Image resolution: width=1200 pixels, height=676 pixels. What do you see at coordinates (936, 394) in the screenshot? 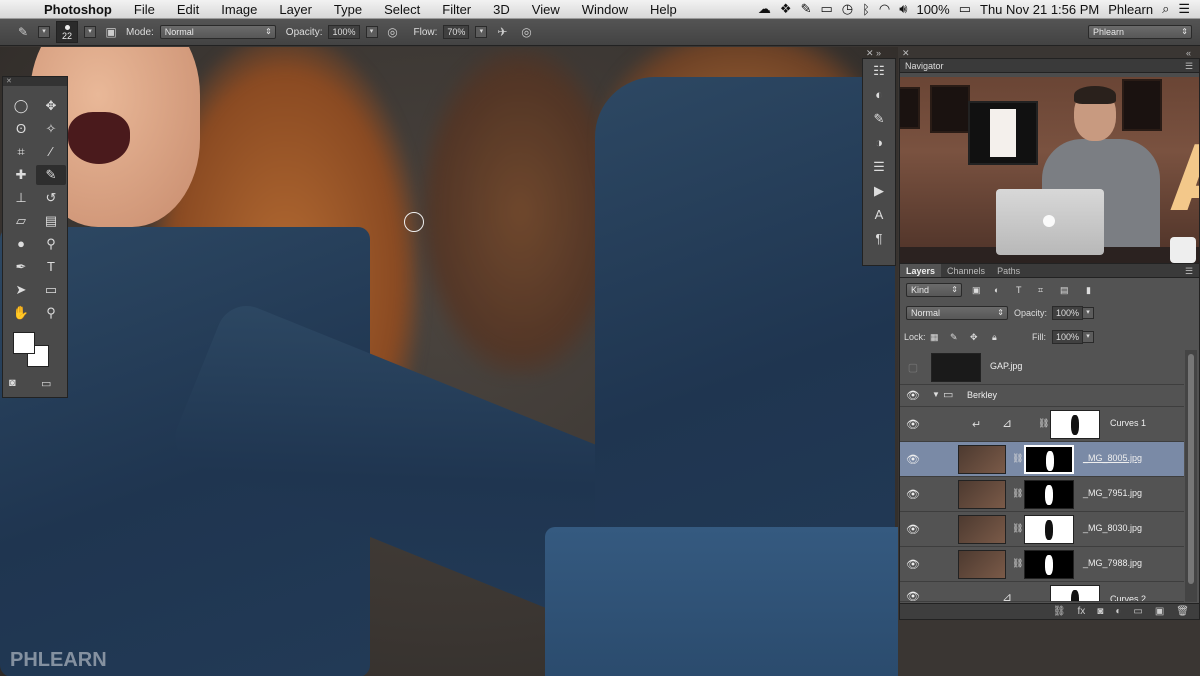
I see `group-expand-chevron-icon: ▼` at bounding box center [936, 394].